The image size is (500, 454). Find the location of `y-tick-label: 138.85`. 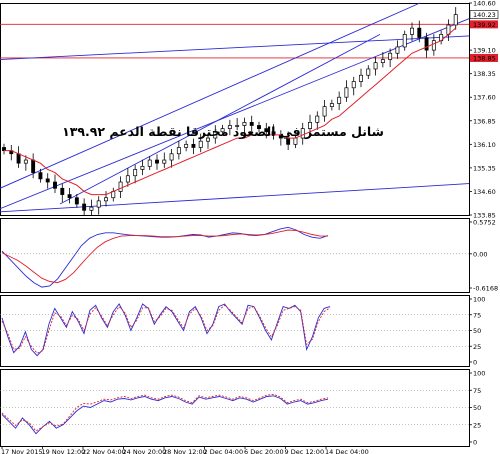

y-tick-label: 138.85 is located at coordinates (484, 58).